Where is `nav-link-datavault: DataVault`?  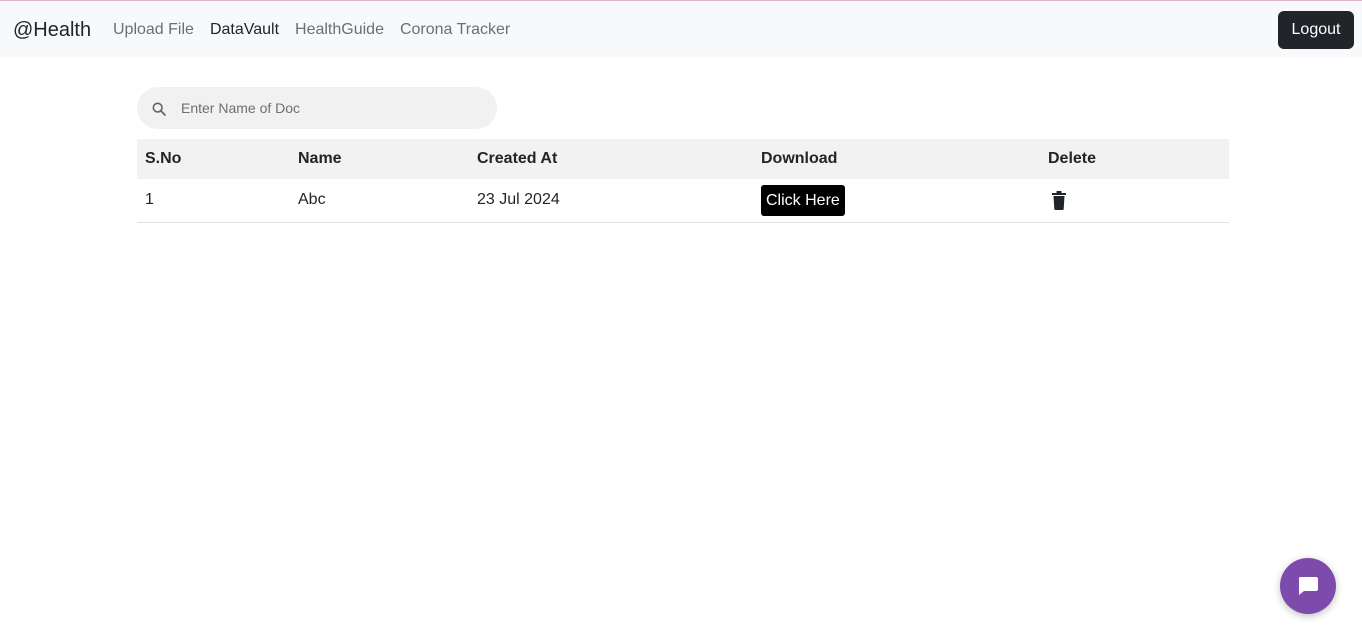
nav-link-datavault: DataVault is located at coordinates (244, 30).